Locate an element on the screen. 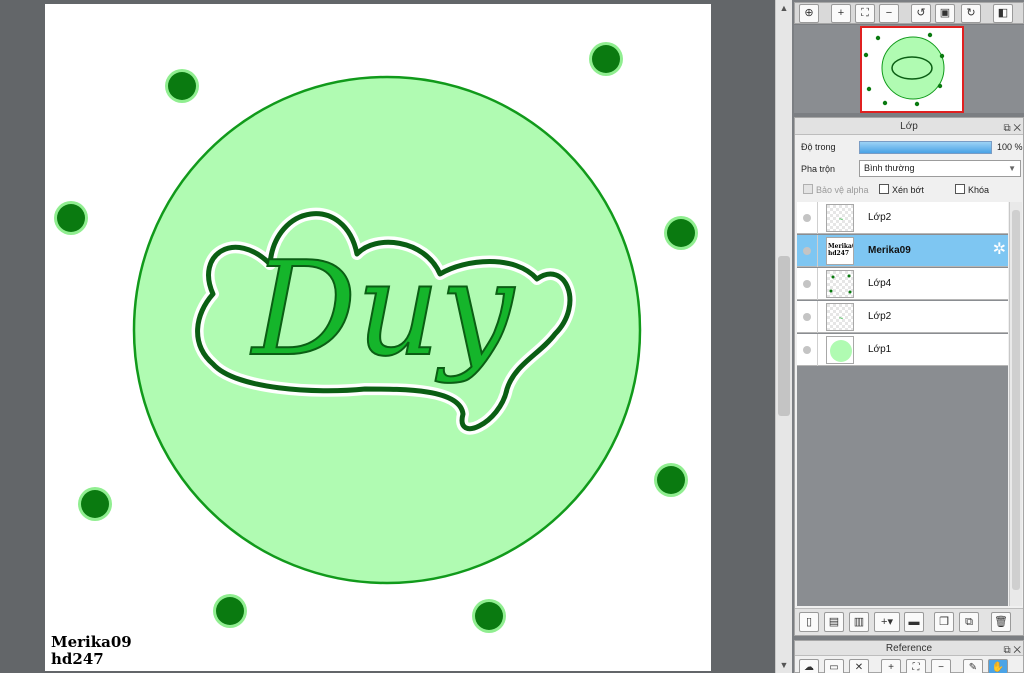 This screenshot has height=673, width=1024. layer-name: Lớp1 is located at coordinates (880, 349).